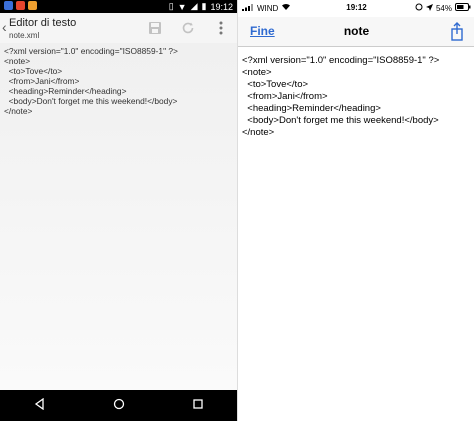  I want to click on android-status-time: 19:12, so click(221, 6).